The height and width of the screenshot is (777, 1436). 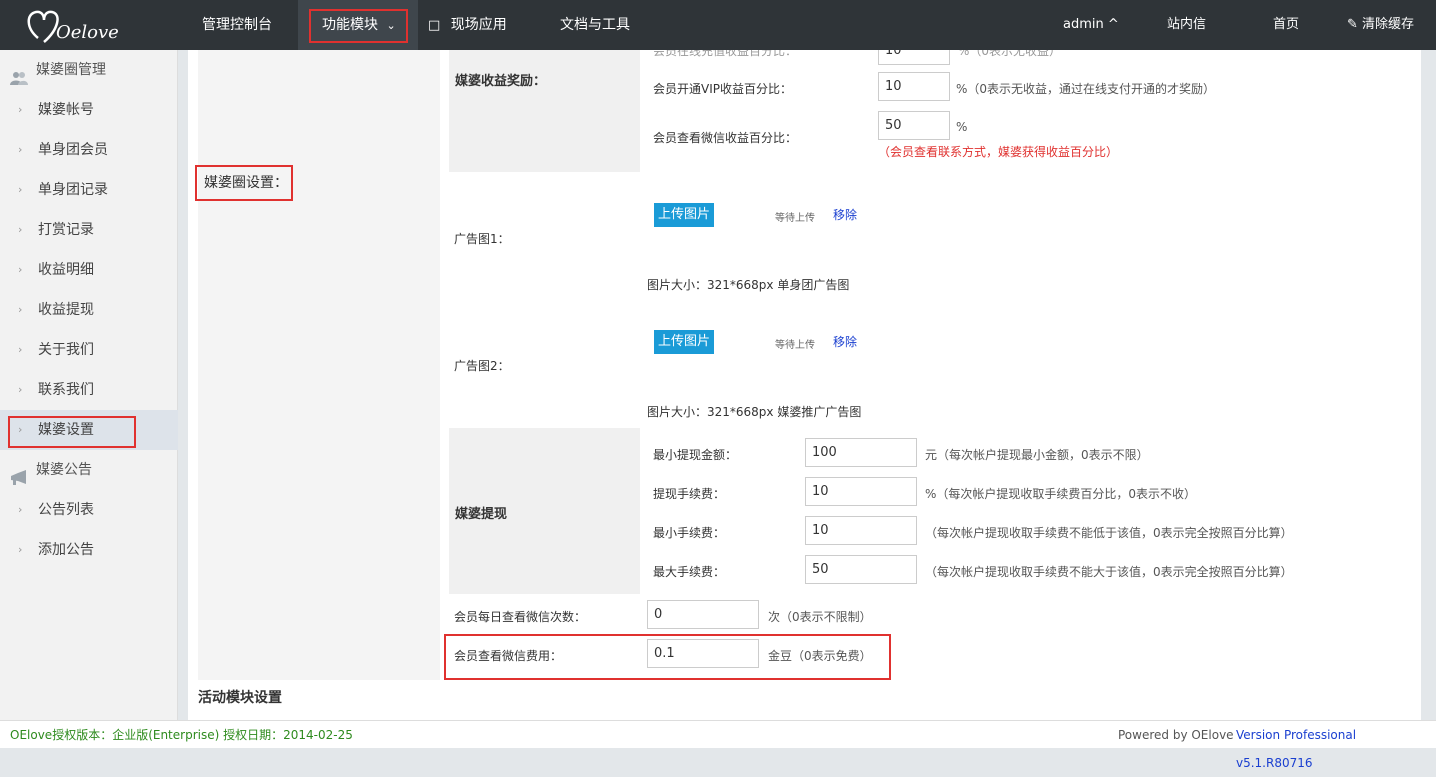 What do you see at coordinates (66, 550) in the screenshot?
I see `sidebar-item-label: 添加公告` at bounding box center [66, 550].